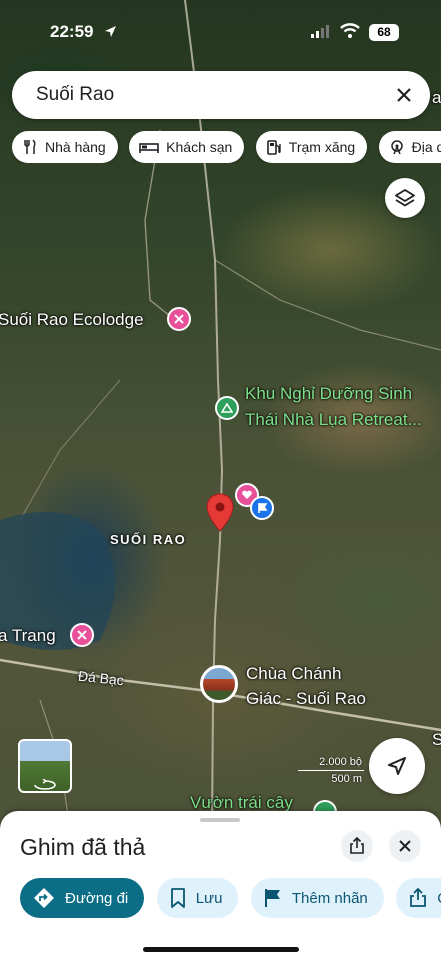 The height and width of the screenshot is (960, 441). I want to click on share-button, so click(357, 846).